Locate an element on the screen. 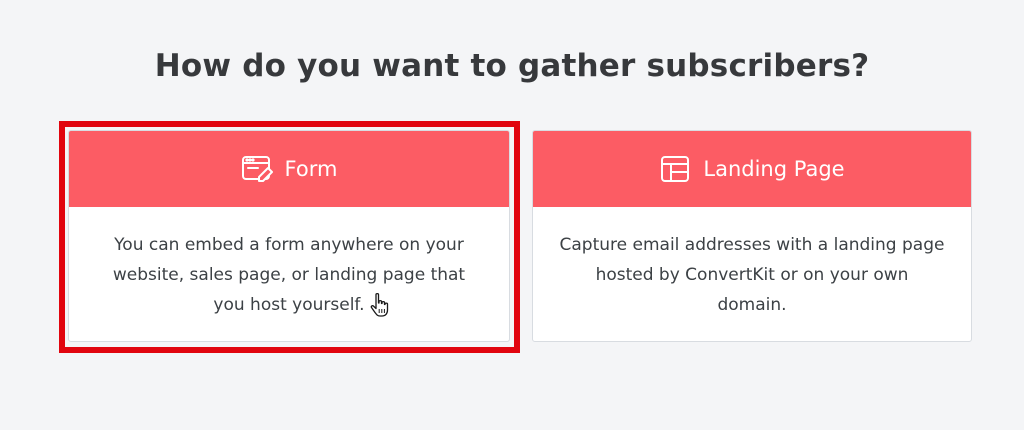 The height and width of the screenshot is (430, 1024). form-option-label: Form is located at coordinates (311, 169).